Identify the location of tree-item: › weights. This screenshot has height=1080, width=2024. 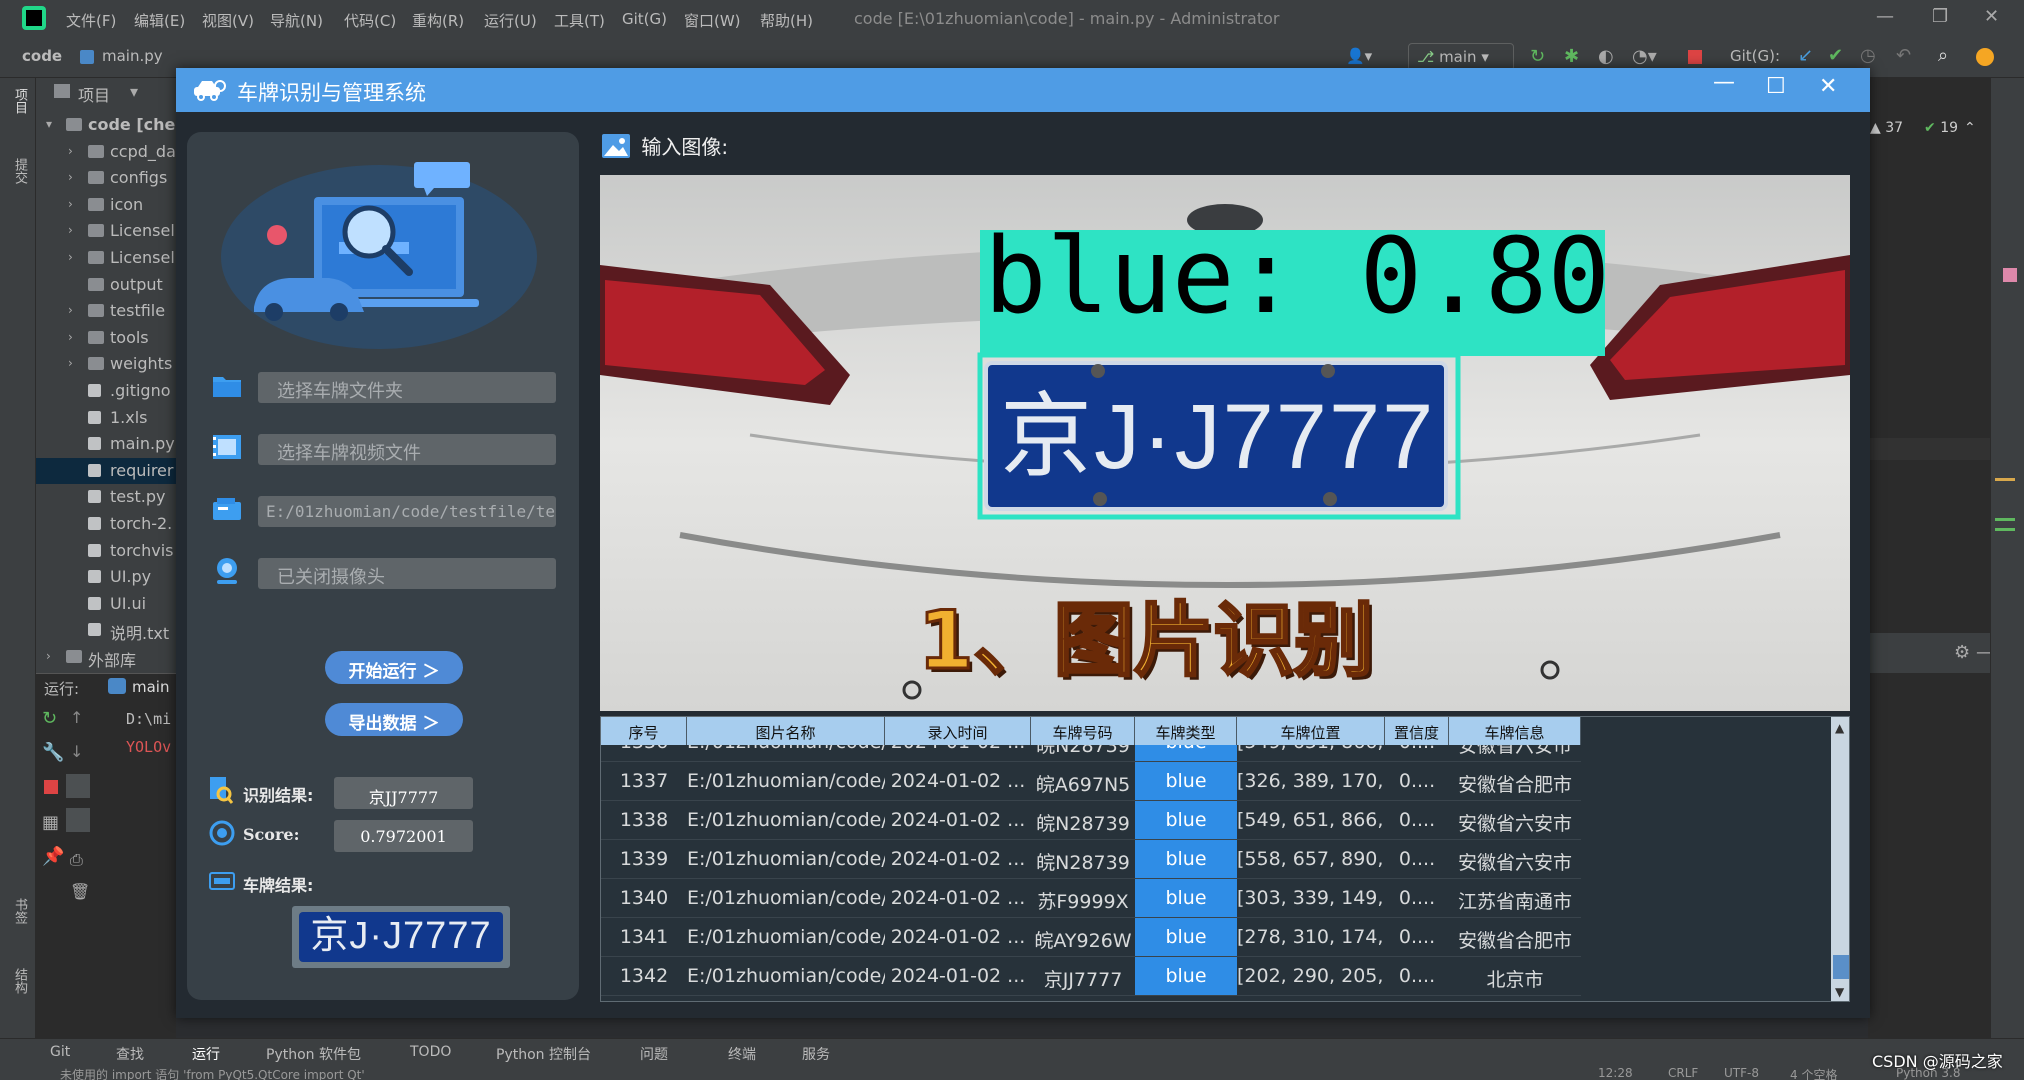
(106, 364).